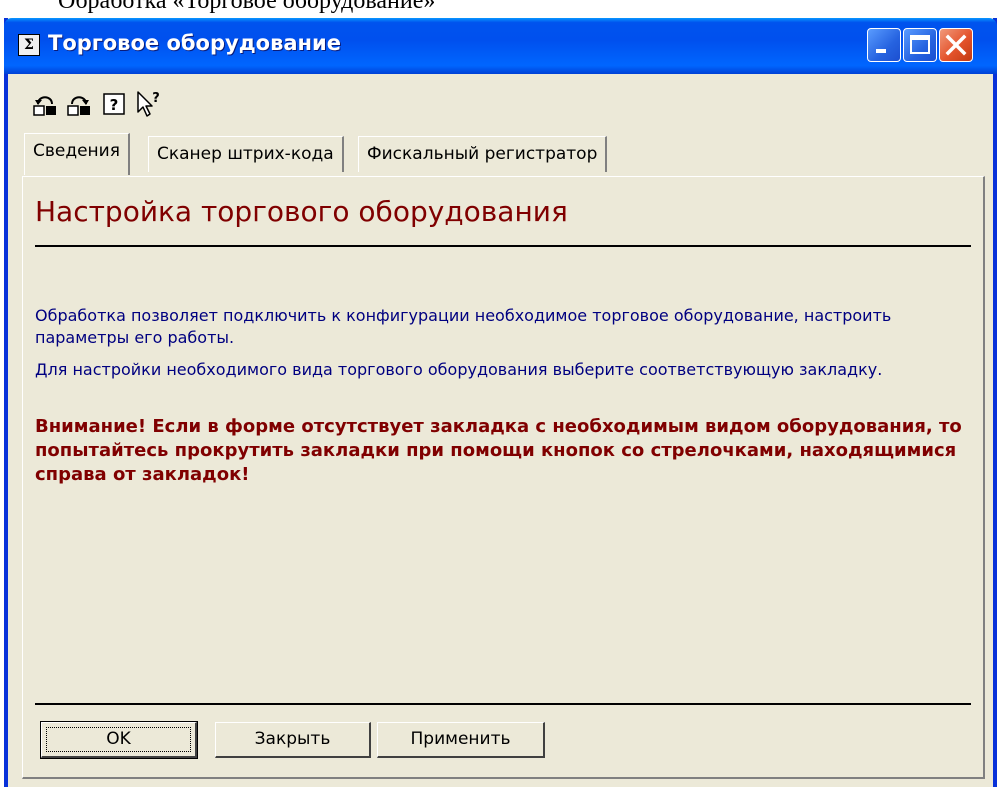 Image resolution: width=1001 pixels, height=787 pixels. I want to click on close-button-label: Закрыть, so click(292, 739).